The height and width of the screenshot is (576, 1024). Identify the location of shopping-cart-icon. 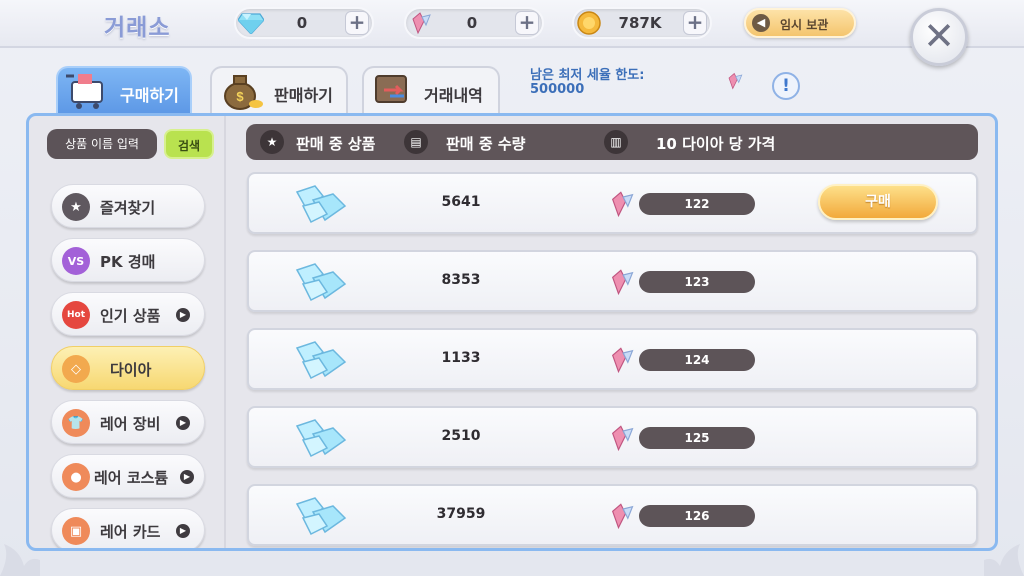
(88, 89).